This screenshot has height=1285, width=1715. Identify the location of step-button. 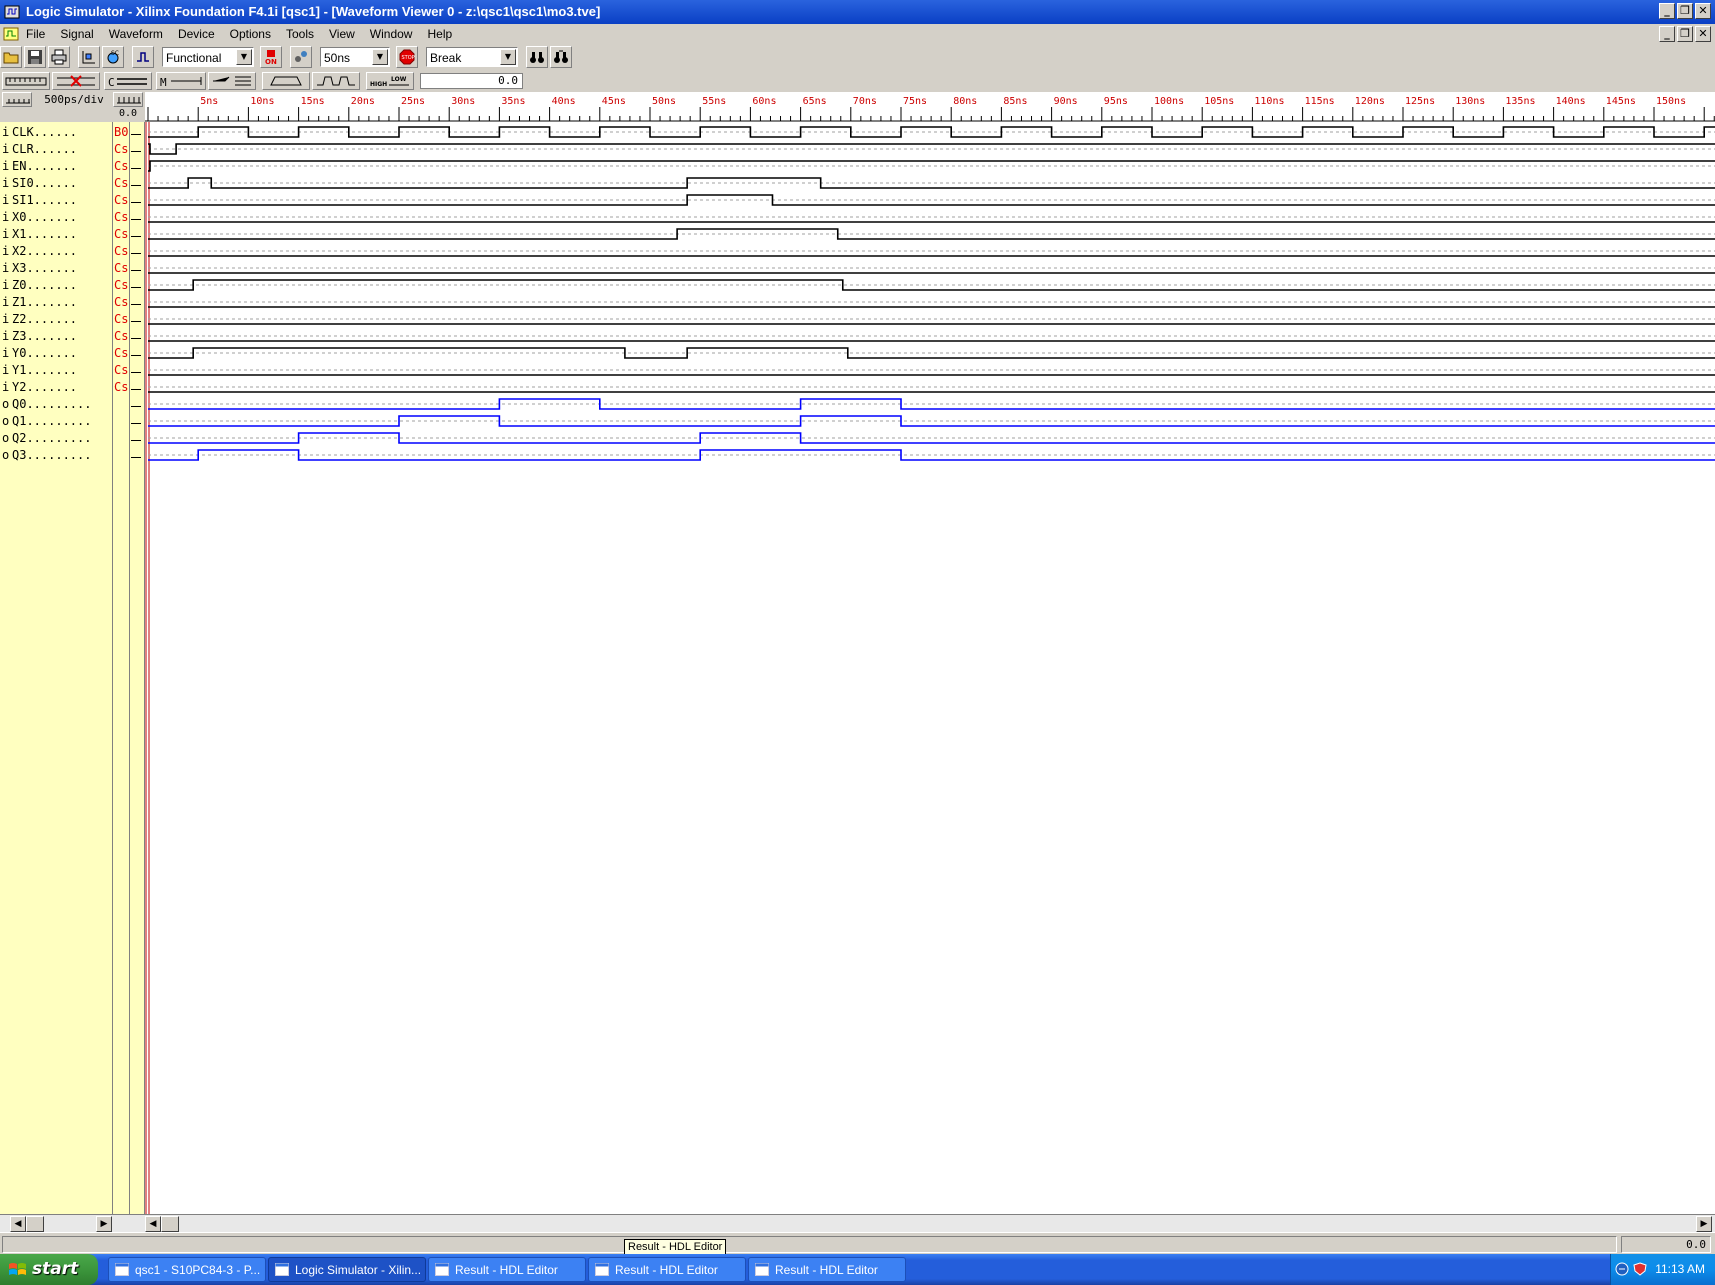
(301, 57).